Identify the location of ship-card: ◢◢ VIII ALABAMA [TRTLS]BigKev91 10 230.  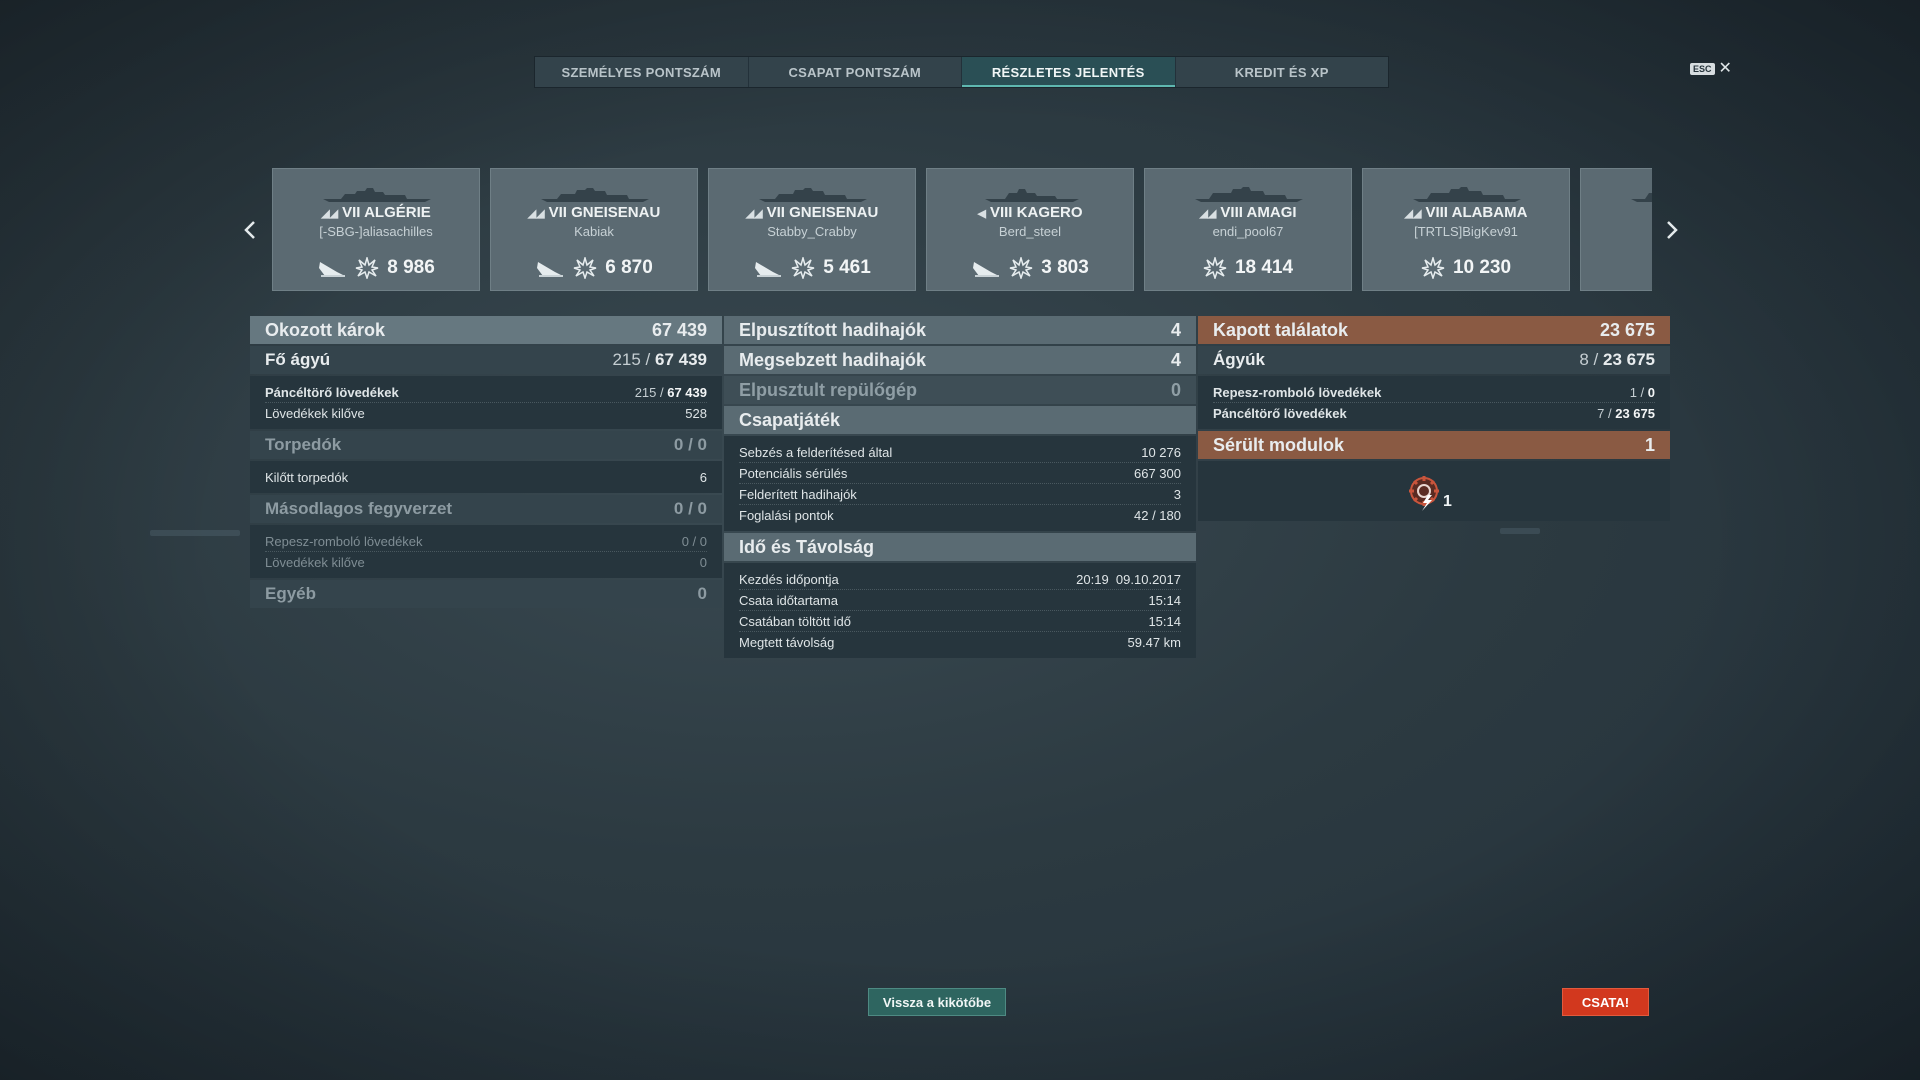
(1466, 229).